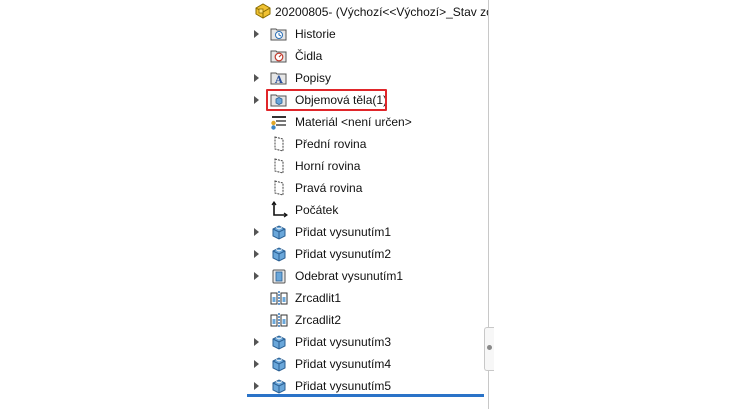 This screenshot has width=750, height=409. Describe the element at coordinates (367, 78) in the screenshot. I see `tree-item-popisy: A Popisy` at that location.